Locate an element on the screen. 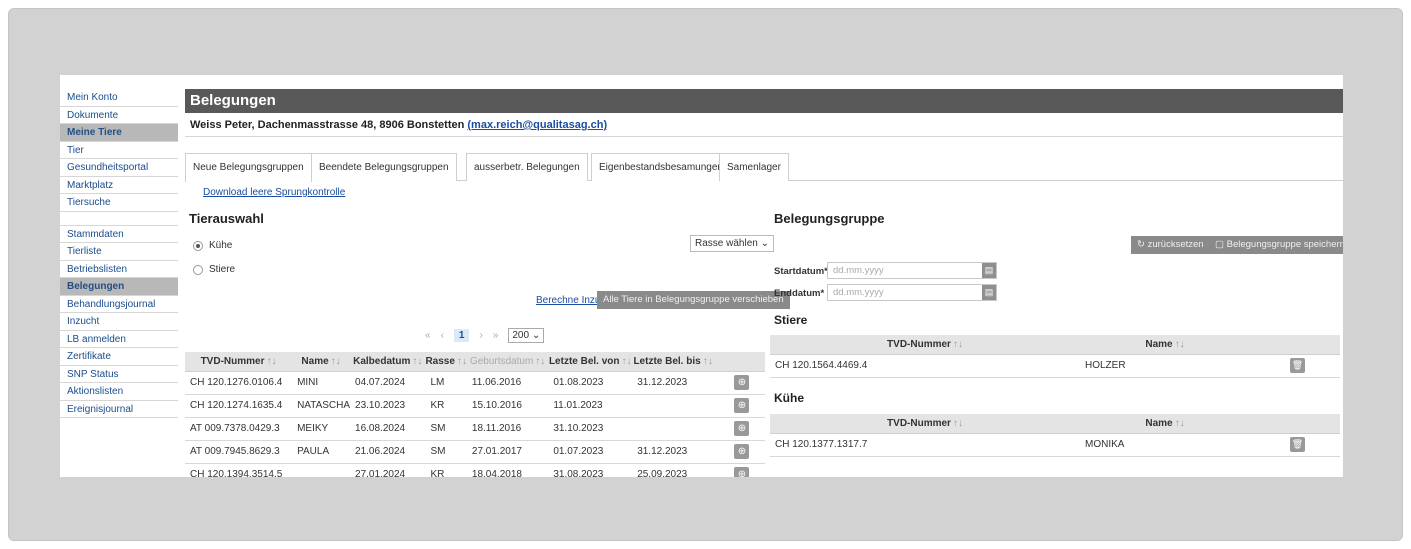  col-header: Kalbedatum ↑↓ is located at coordinates (388, 362).